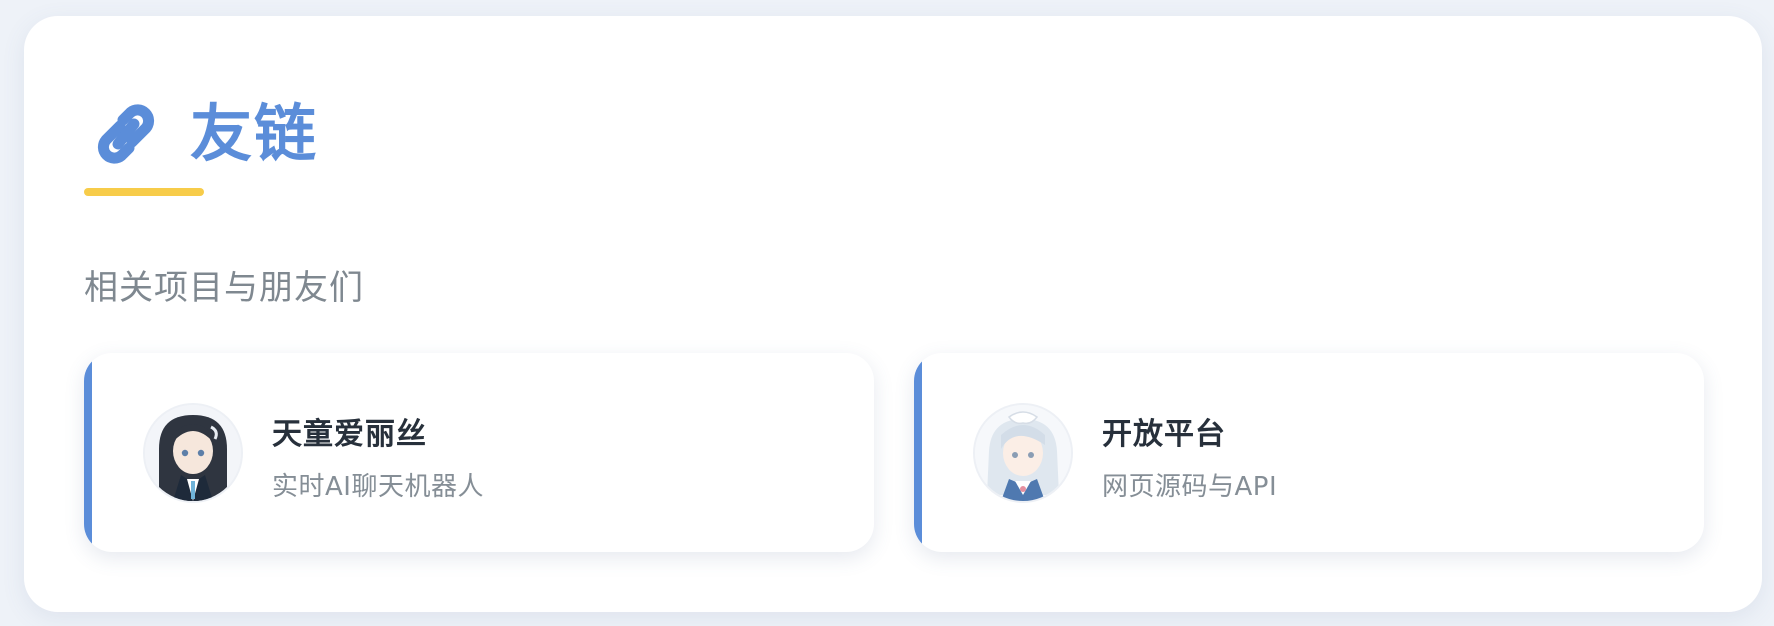 Image resolution: width=1774 pixels, height=626 pixels. I want to click on section-title: 友链, so click(254, 133).